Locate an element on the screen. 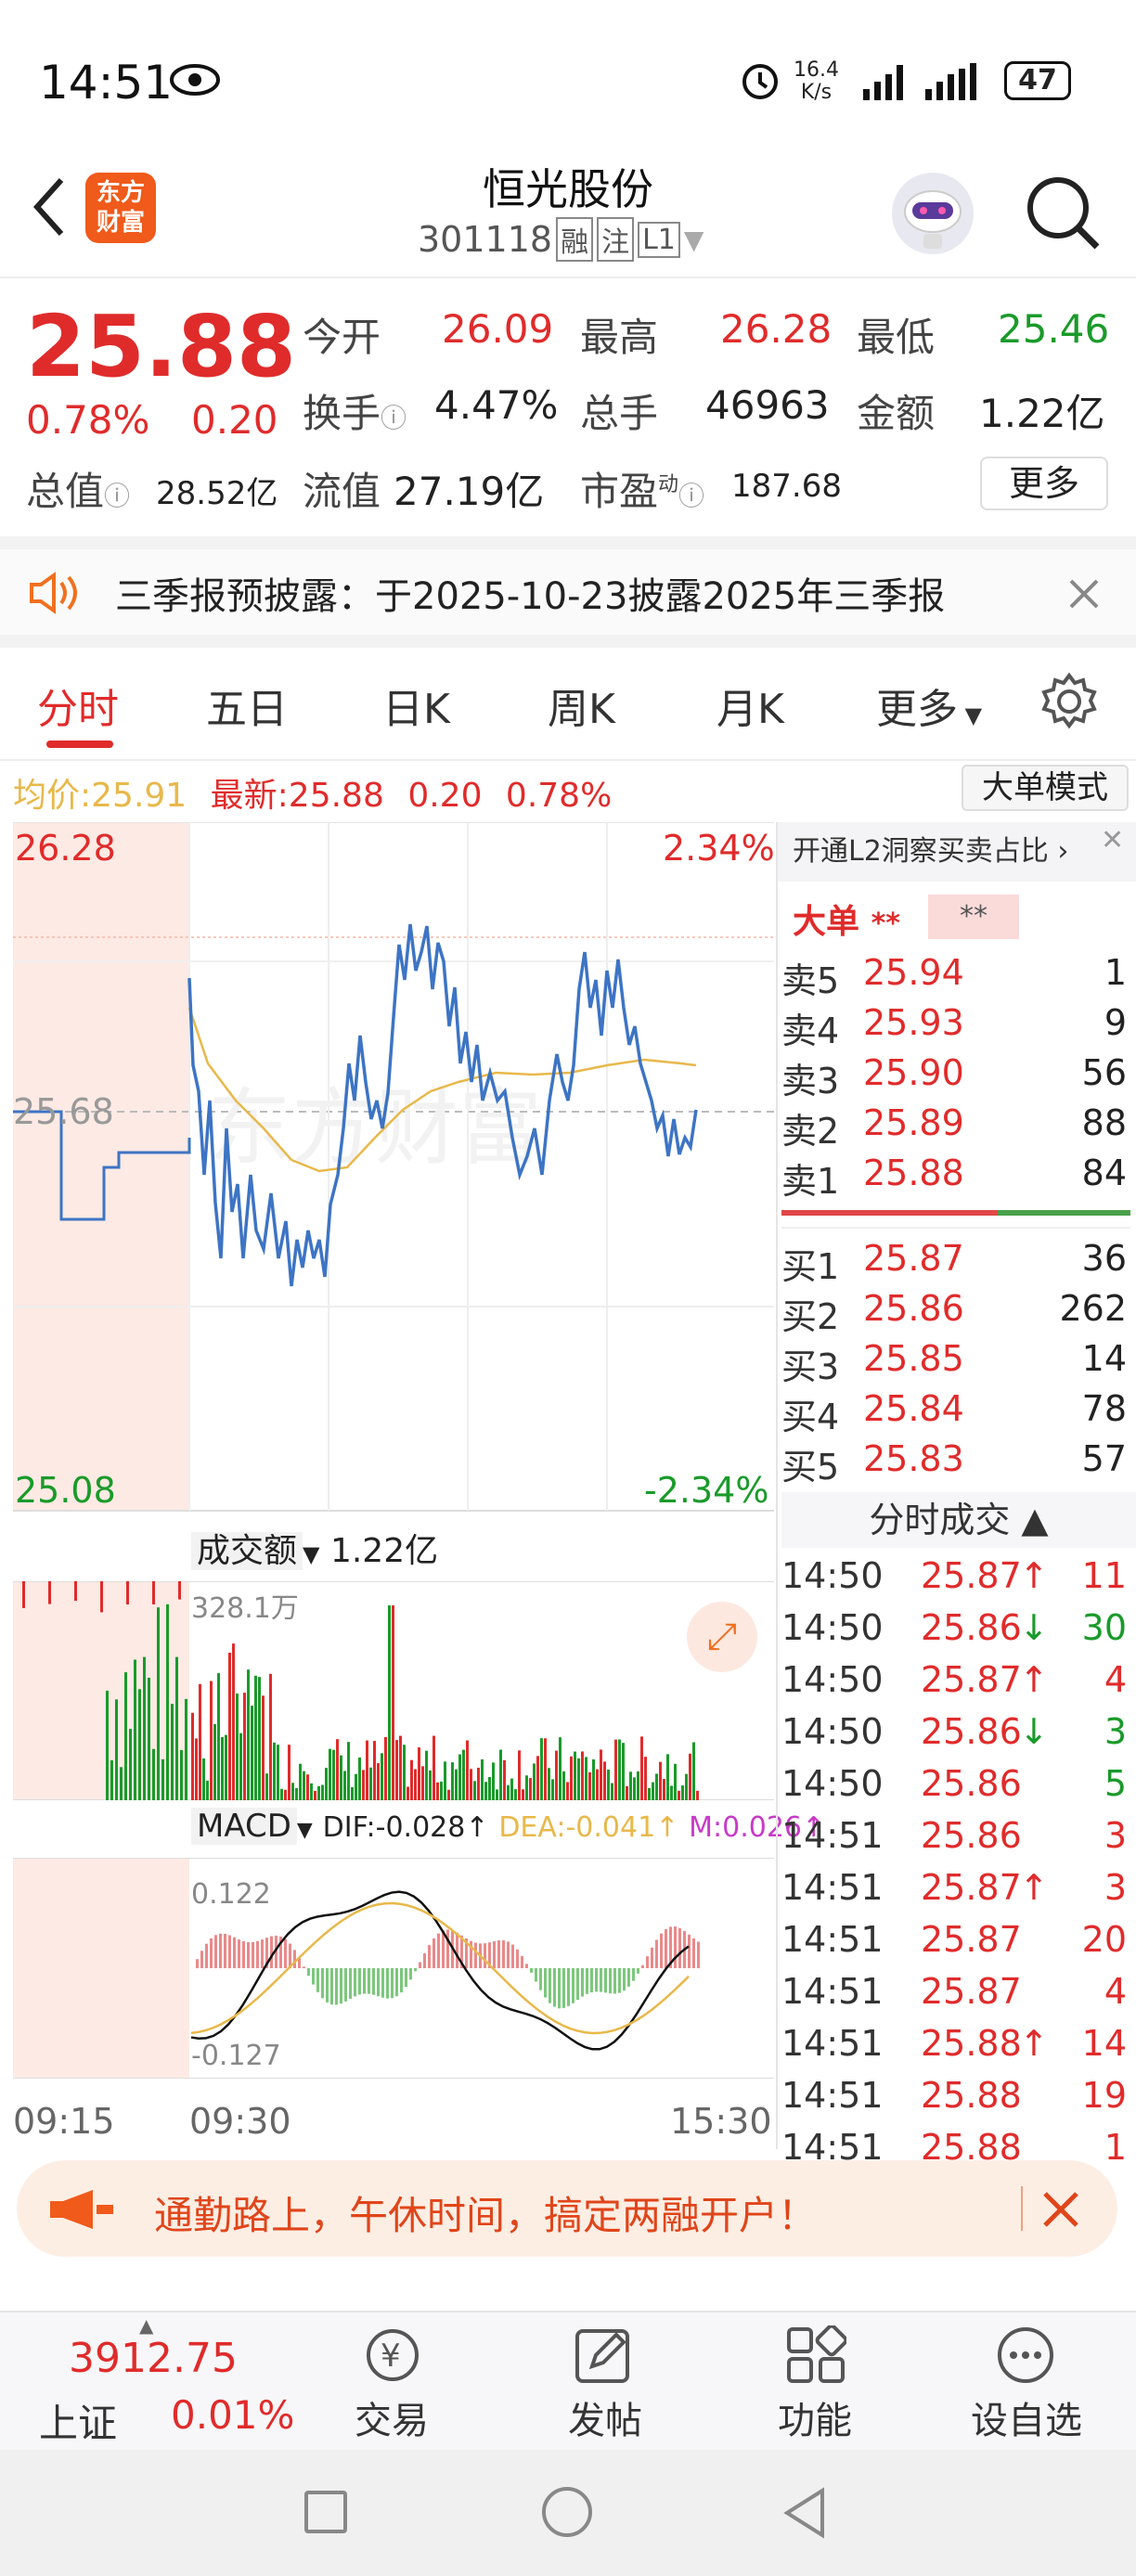 The width and height of the screenshot is (1136, 2576). nav-trade: 交易 is located at coordinates (392, 2417).